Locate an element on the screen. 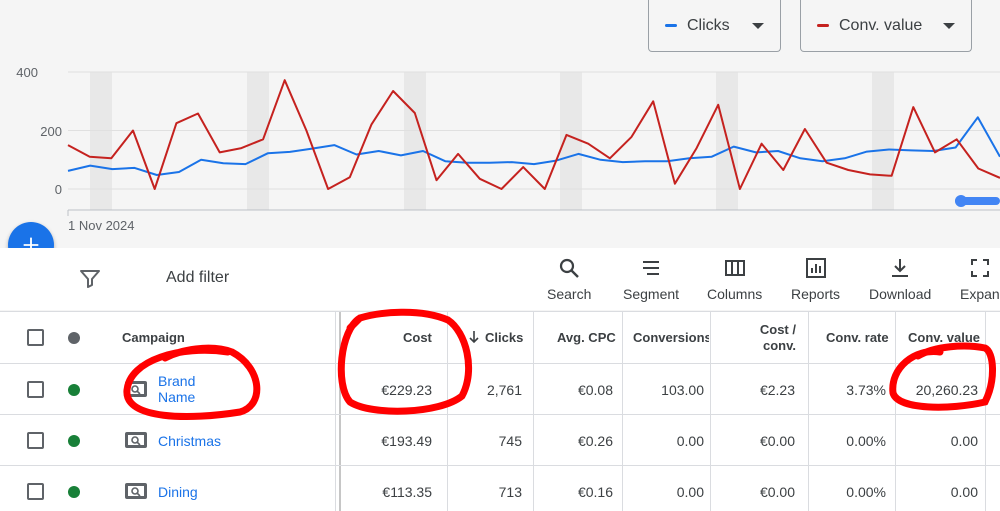 The height and width of the screenshot is (511, 1000). expand-button-label: Expan is located at coordinates (980, 294).